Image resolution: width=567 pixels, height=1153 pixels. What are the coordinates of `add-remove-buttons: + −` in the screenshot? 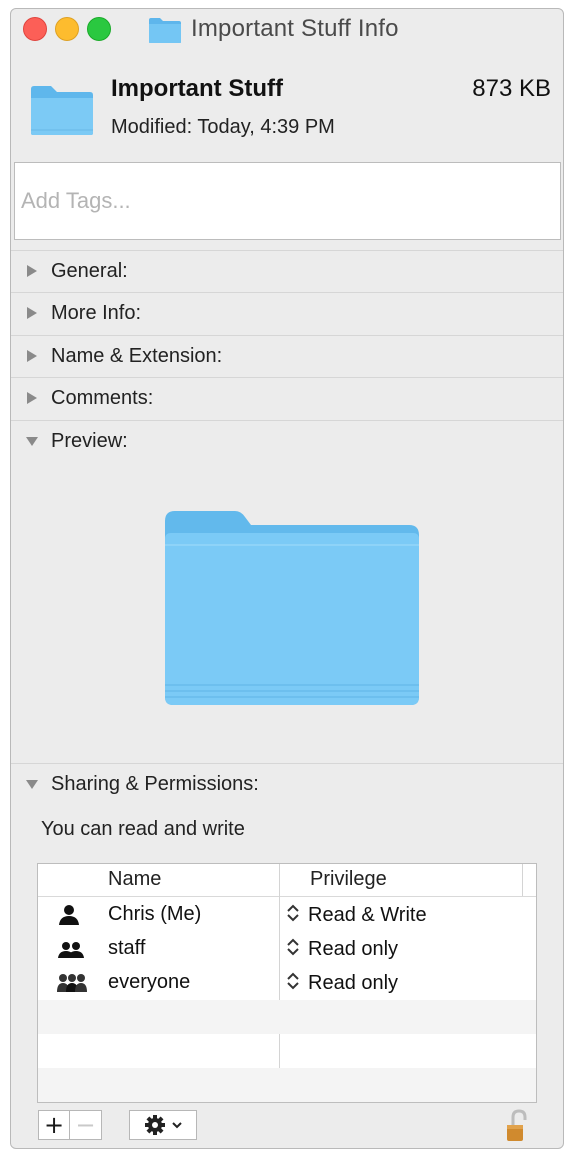 It's located at (70, 1125).